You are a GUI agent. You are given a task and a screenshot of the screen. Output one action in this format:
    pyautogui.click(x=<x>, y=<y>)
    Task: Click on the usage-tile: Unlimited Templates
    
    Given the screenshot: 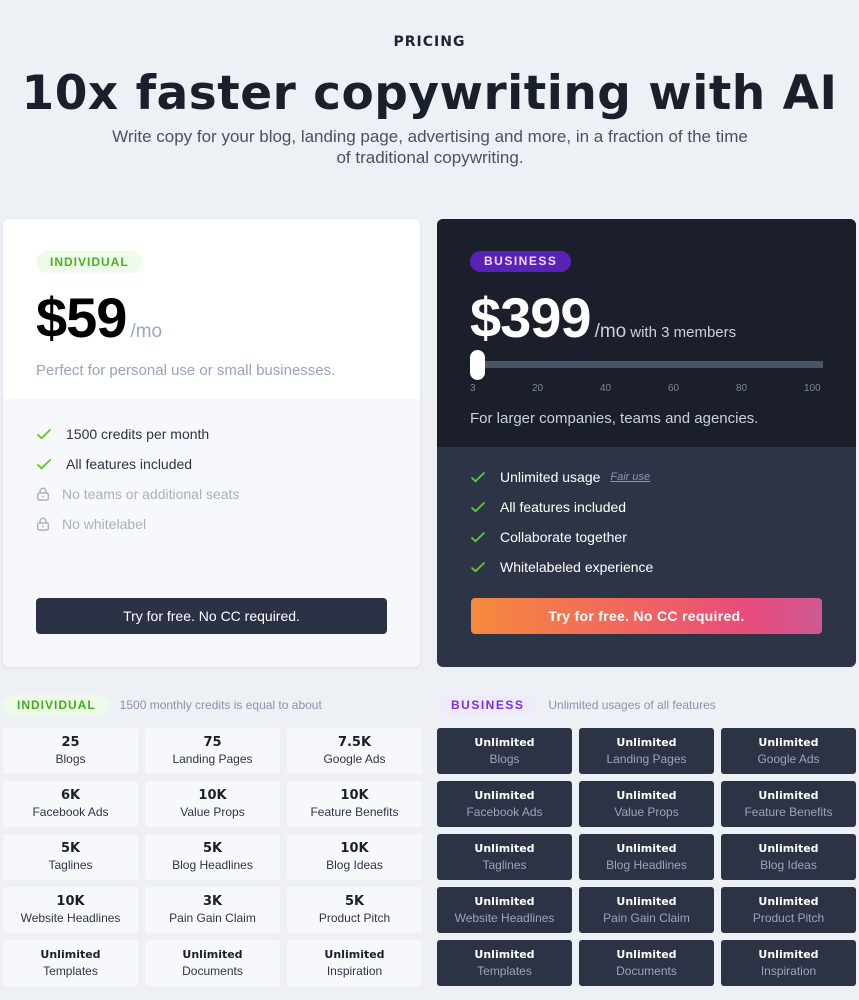 What is the action you would take?
    pyautogui.click(x=504, y=963)
    